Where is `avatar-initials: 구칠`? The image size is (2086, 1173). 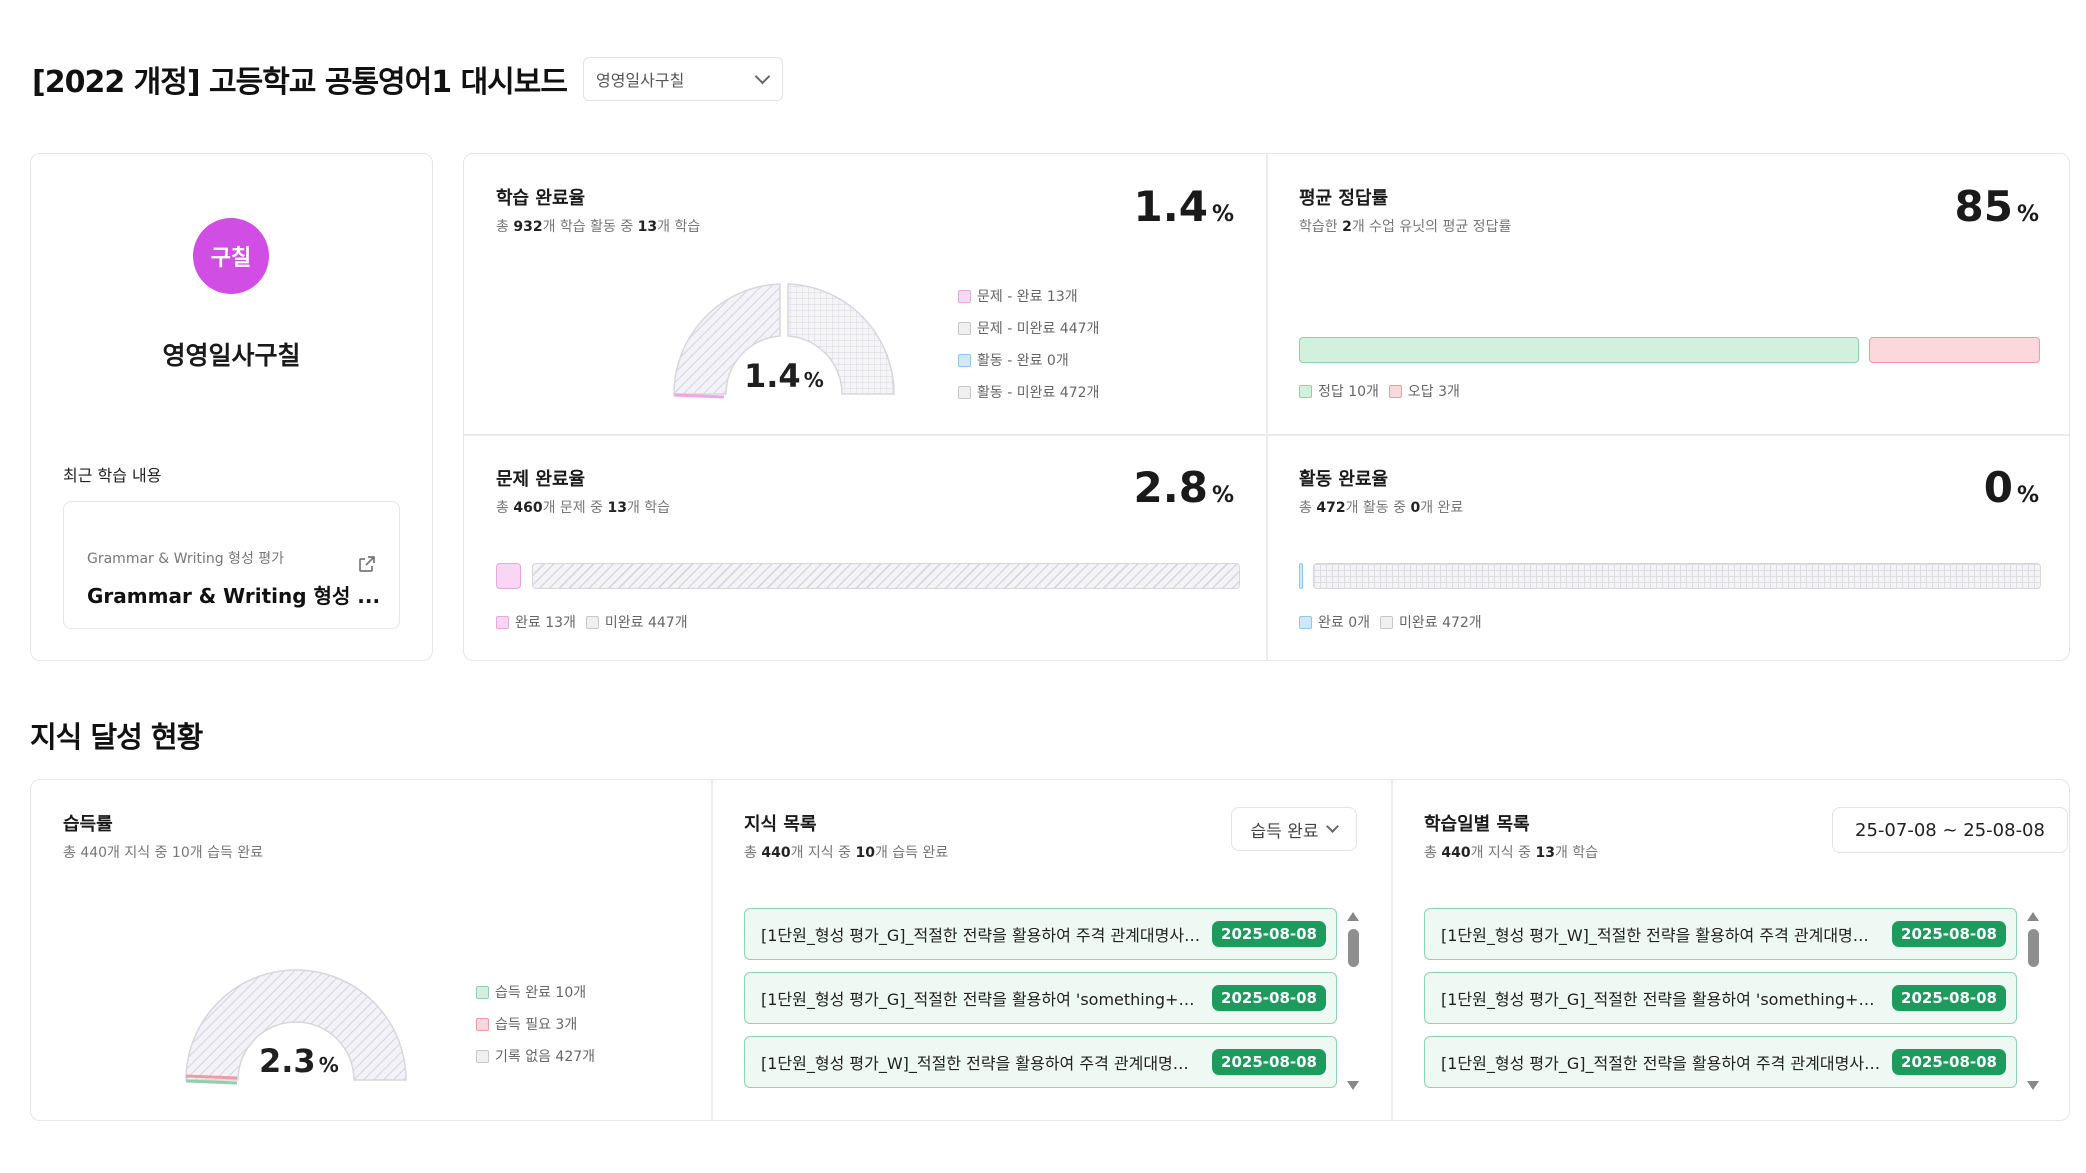 avatar-initials: 구칠 is located at coordinates (231, 258).